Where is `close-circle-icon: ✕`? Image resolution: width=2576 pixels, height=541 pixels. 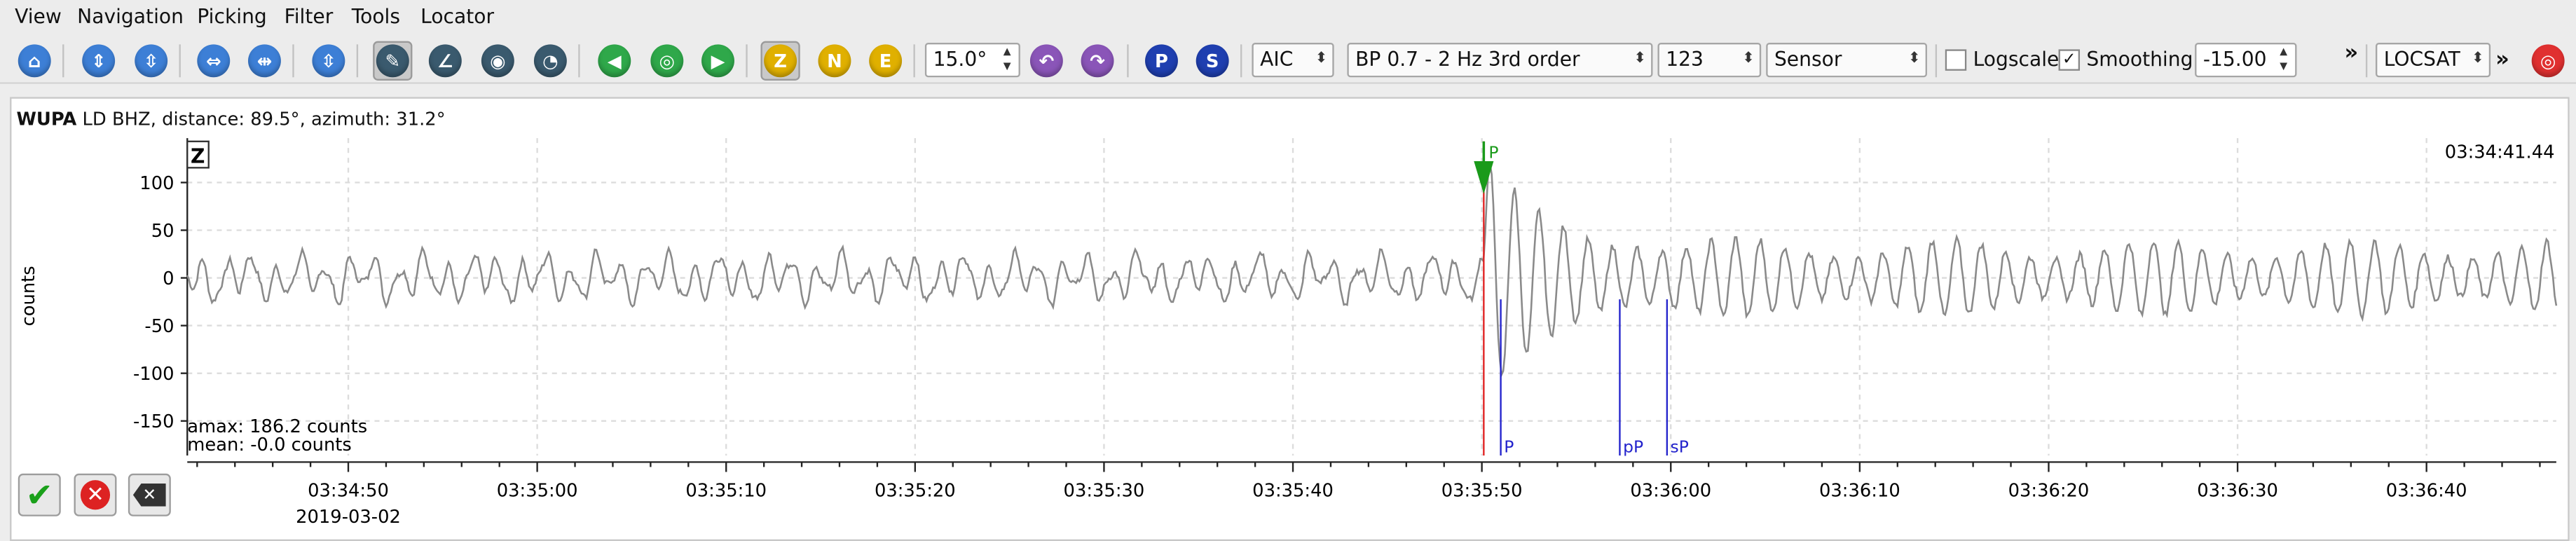 close-circle-icon: ✕ is located at coordinates (95, 495).